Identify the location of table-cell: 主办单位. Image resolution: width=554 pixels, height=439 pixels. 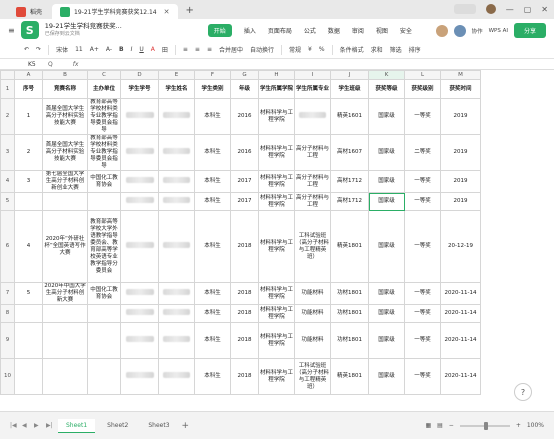
(104, 89).